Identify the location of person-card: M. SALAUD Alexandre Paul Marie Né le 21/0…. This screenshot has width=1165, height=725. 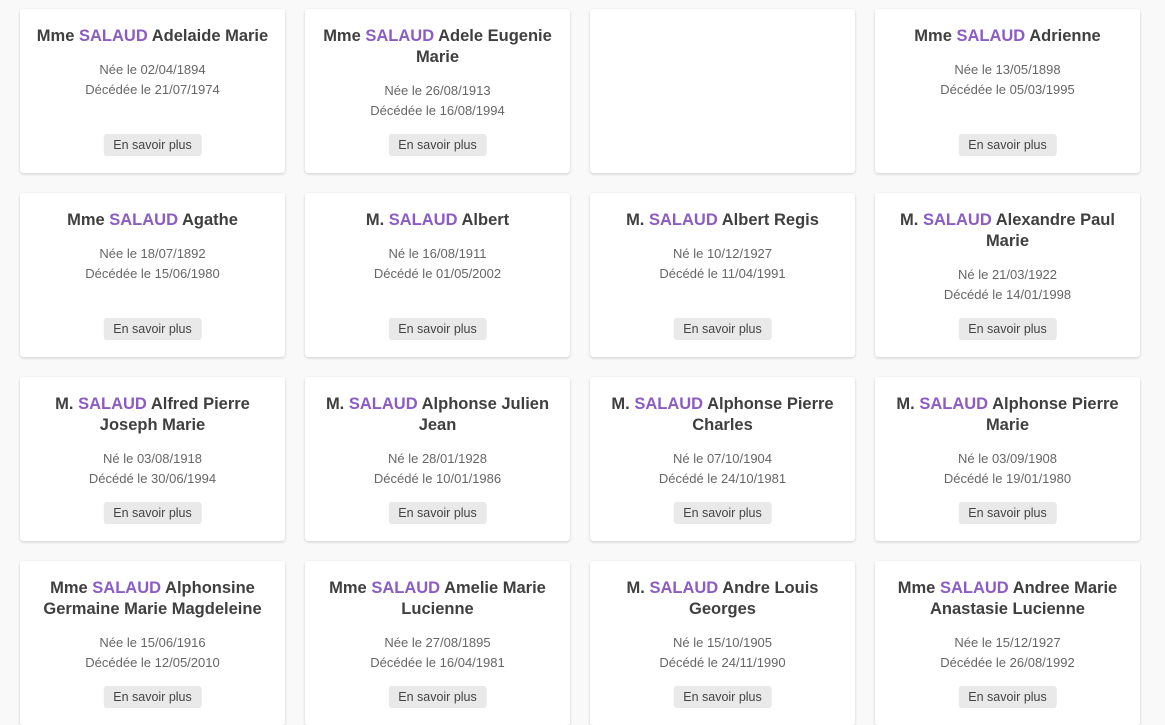
(1007, 275).